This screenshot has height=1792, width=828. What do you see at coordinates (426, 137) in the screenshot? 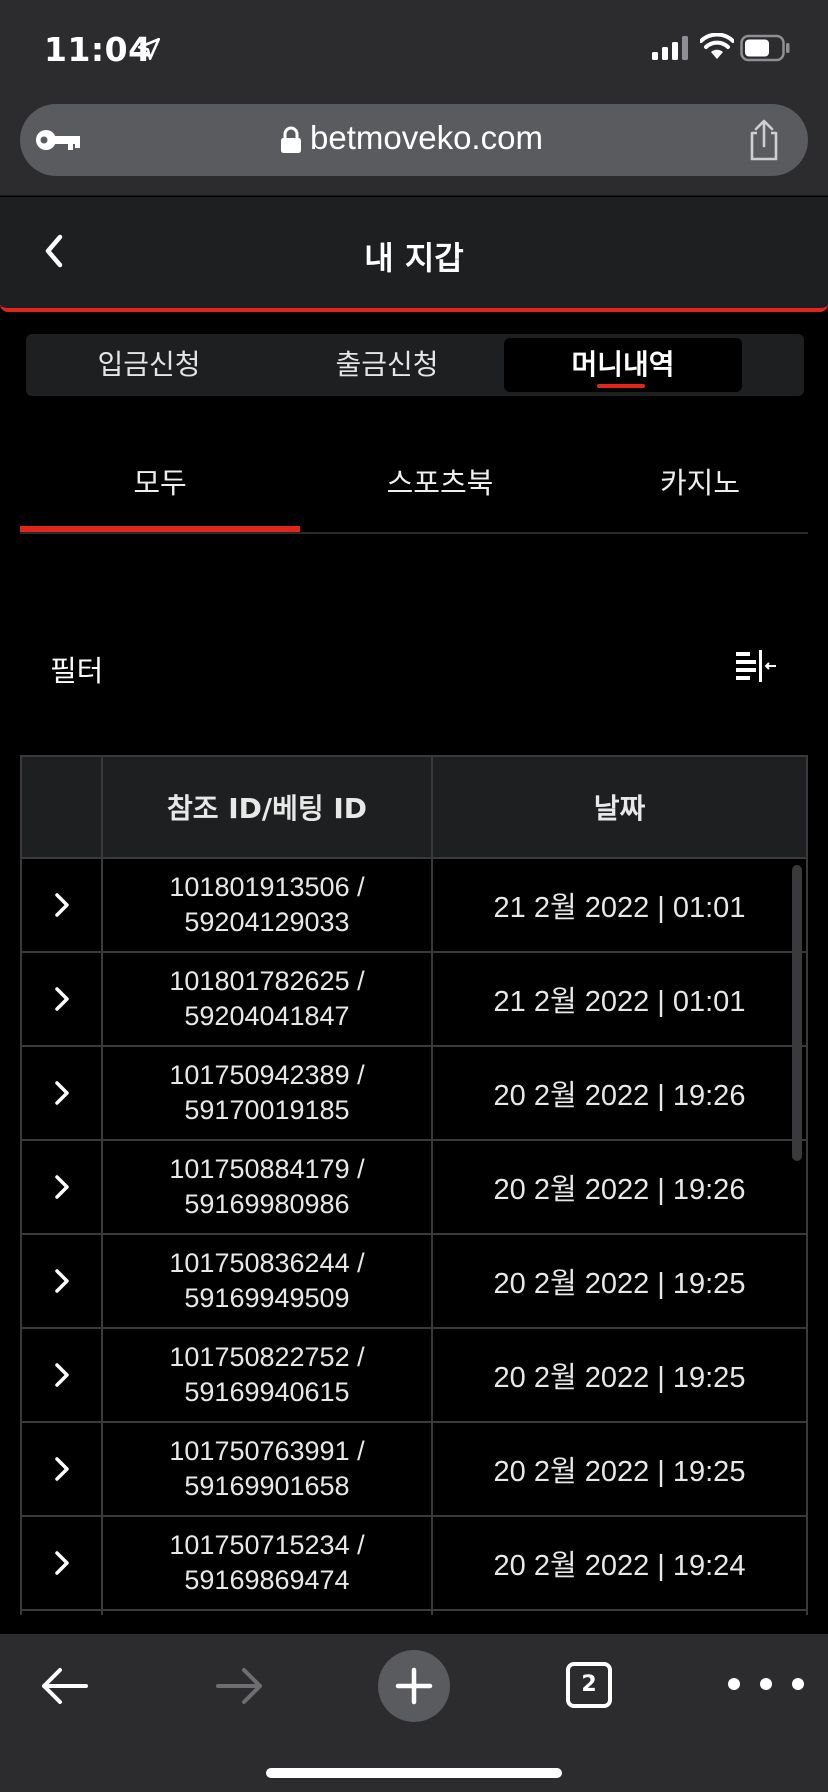
I see `url-text: betmoveko.com` at bounding box center [426, 137].